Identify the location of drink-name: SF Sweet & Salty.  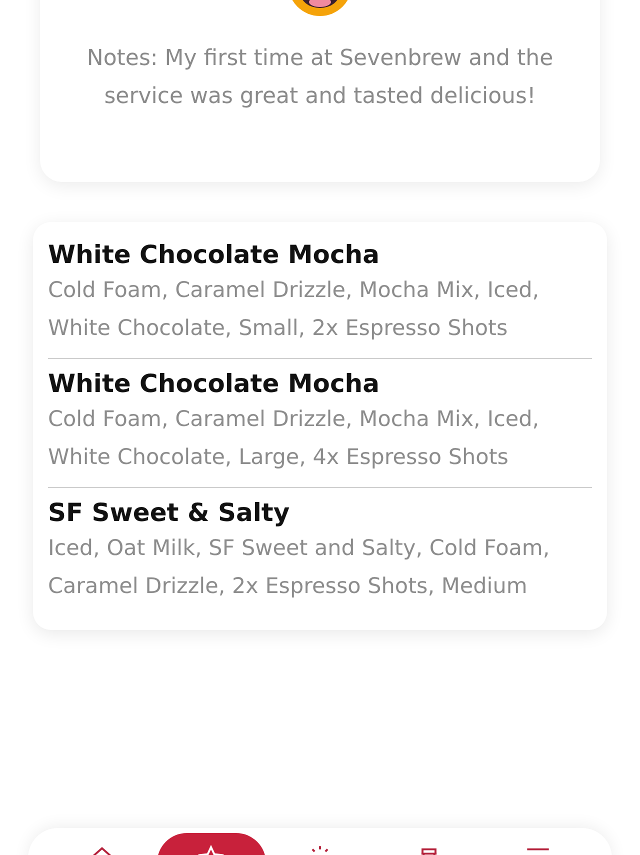
(169, 513).